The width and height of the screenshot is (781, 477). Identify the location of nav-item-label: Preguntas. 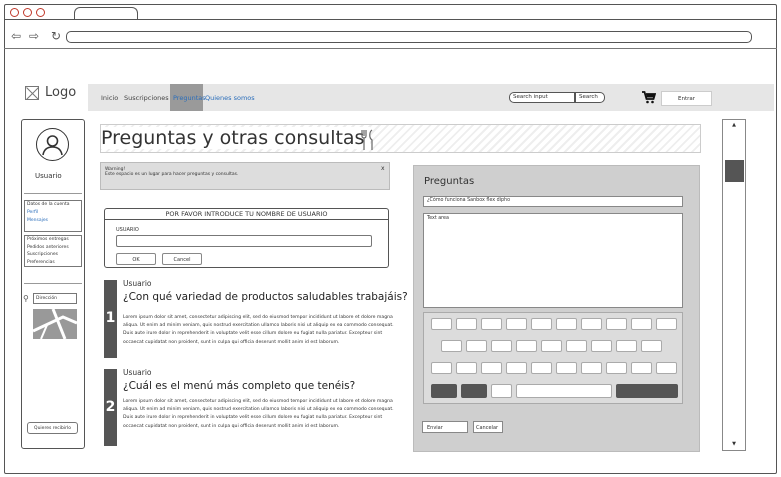
(189, 98).